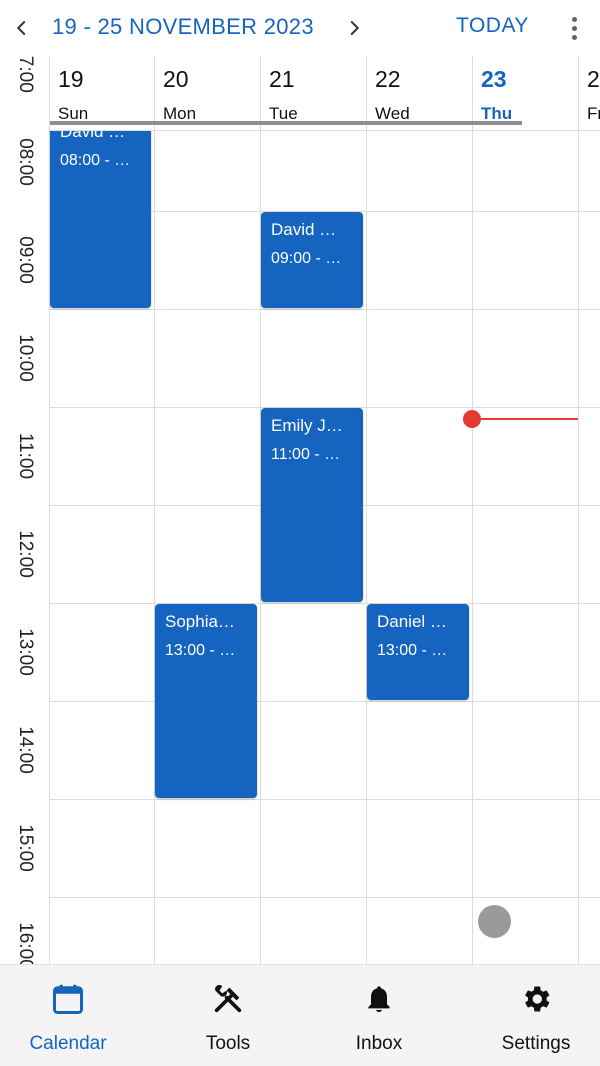 The image size is (600, 1066). Describe the element at coordinates (525, 419) in the screenshot. I see `current-time-line` at that location.